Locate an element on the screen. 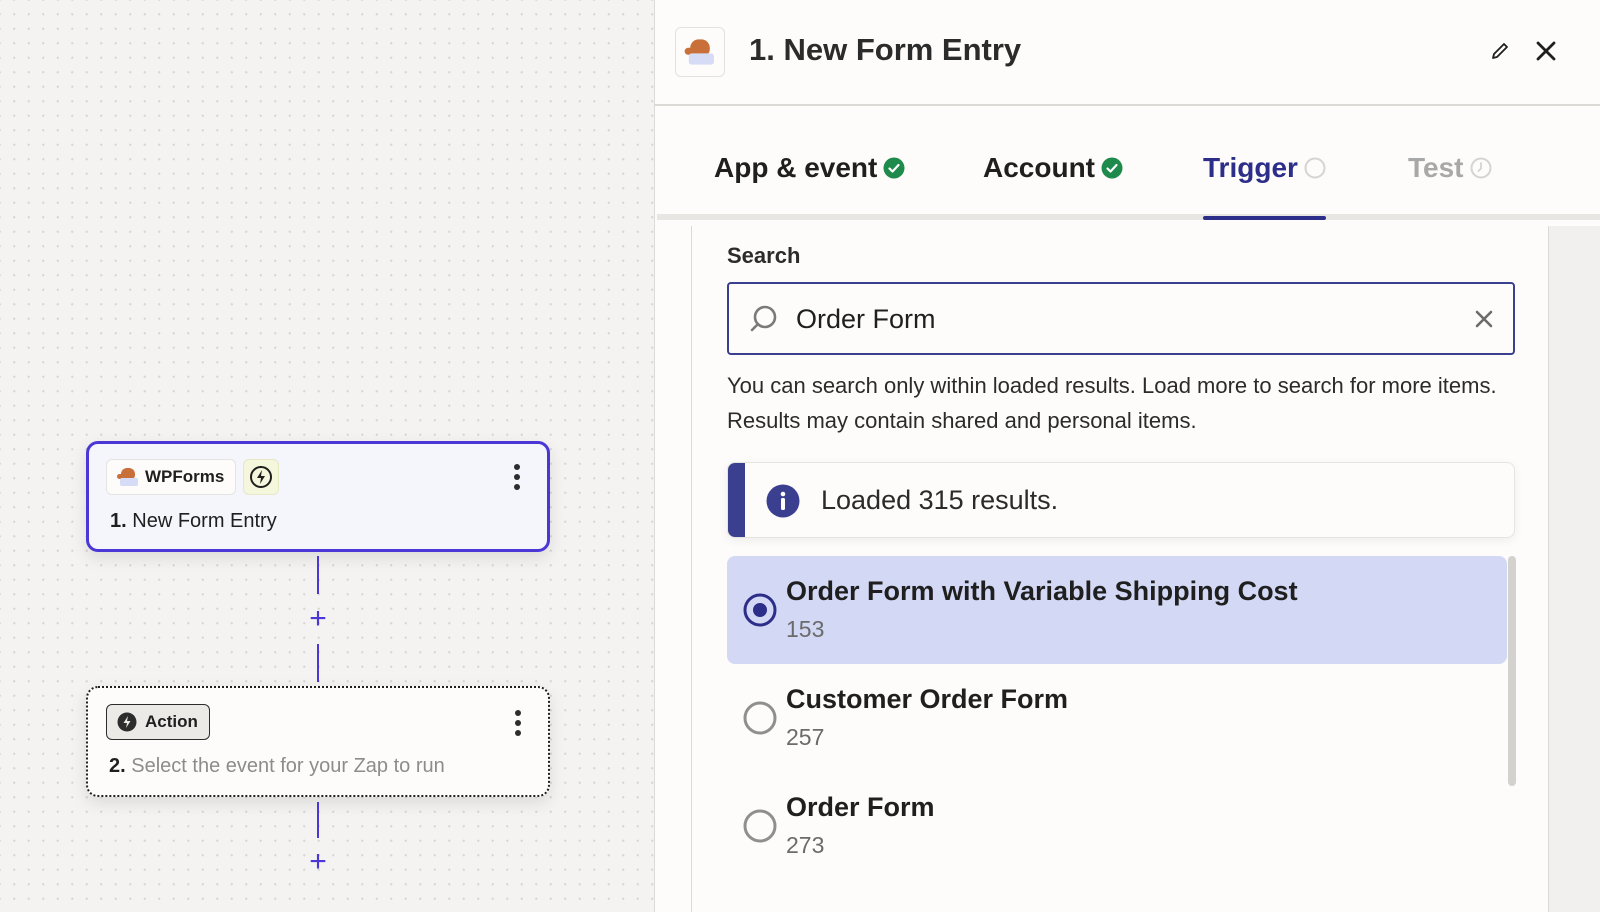  action-chip: Action is located at coordinates (158, 722).